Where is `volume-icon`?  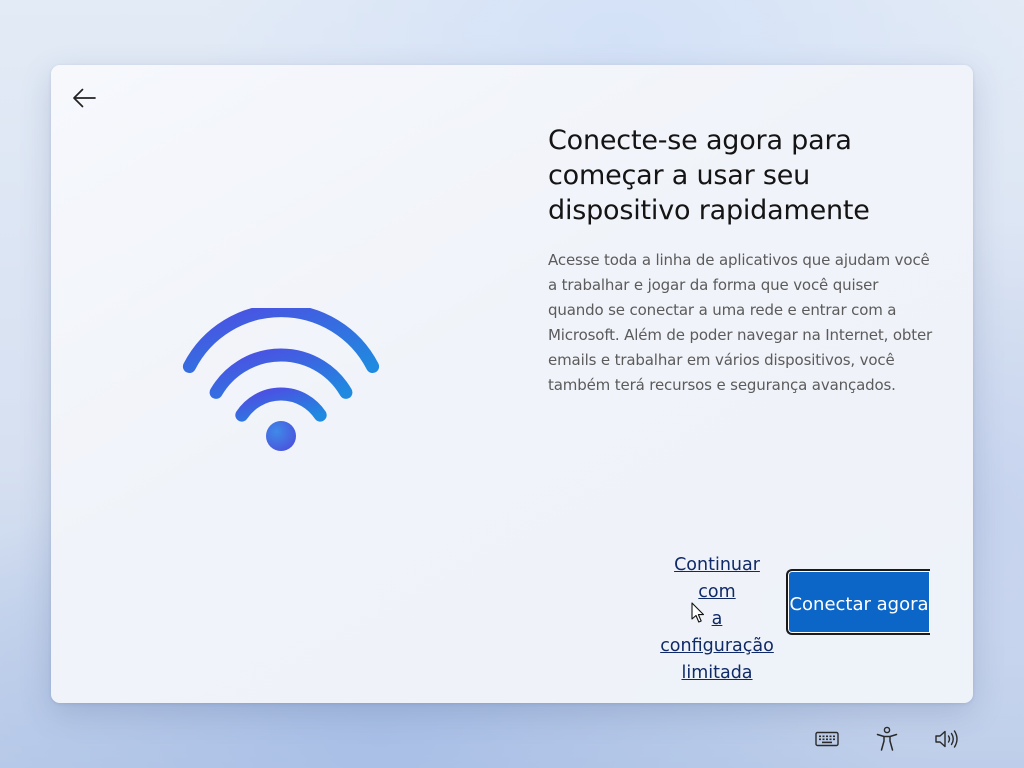 volume-icon is located at coordinates (946, 739).